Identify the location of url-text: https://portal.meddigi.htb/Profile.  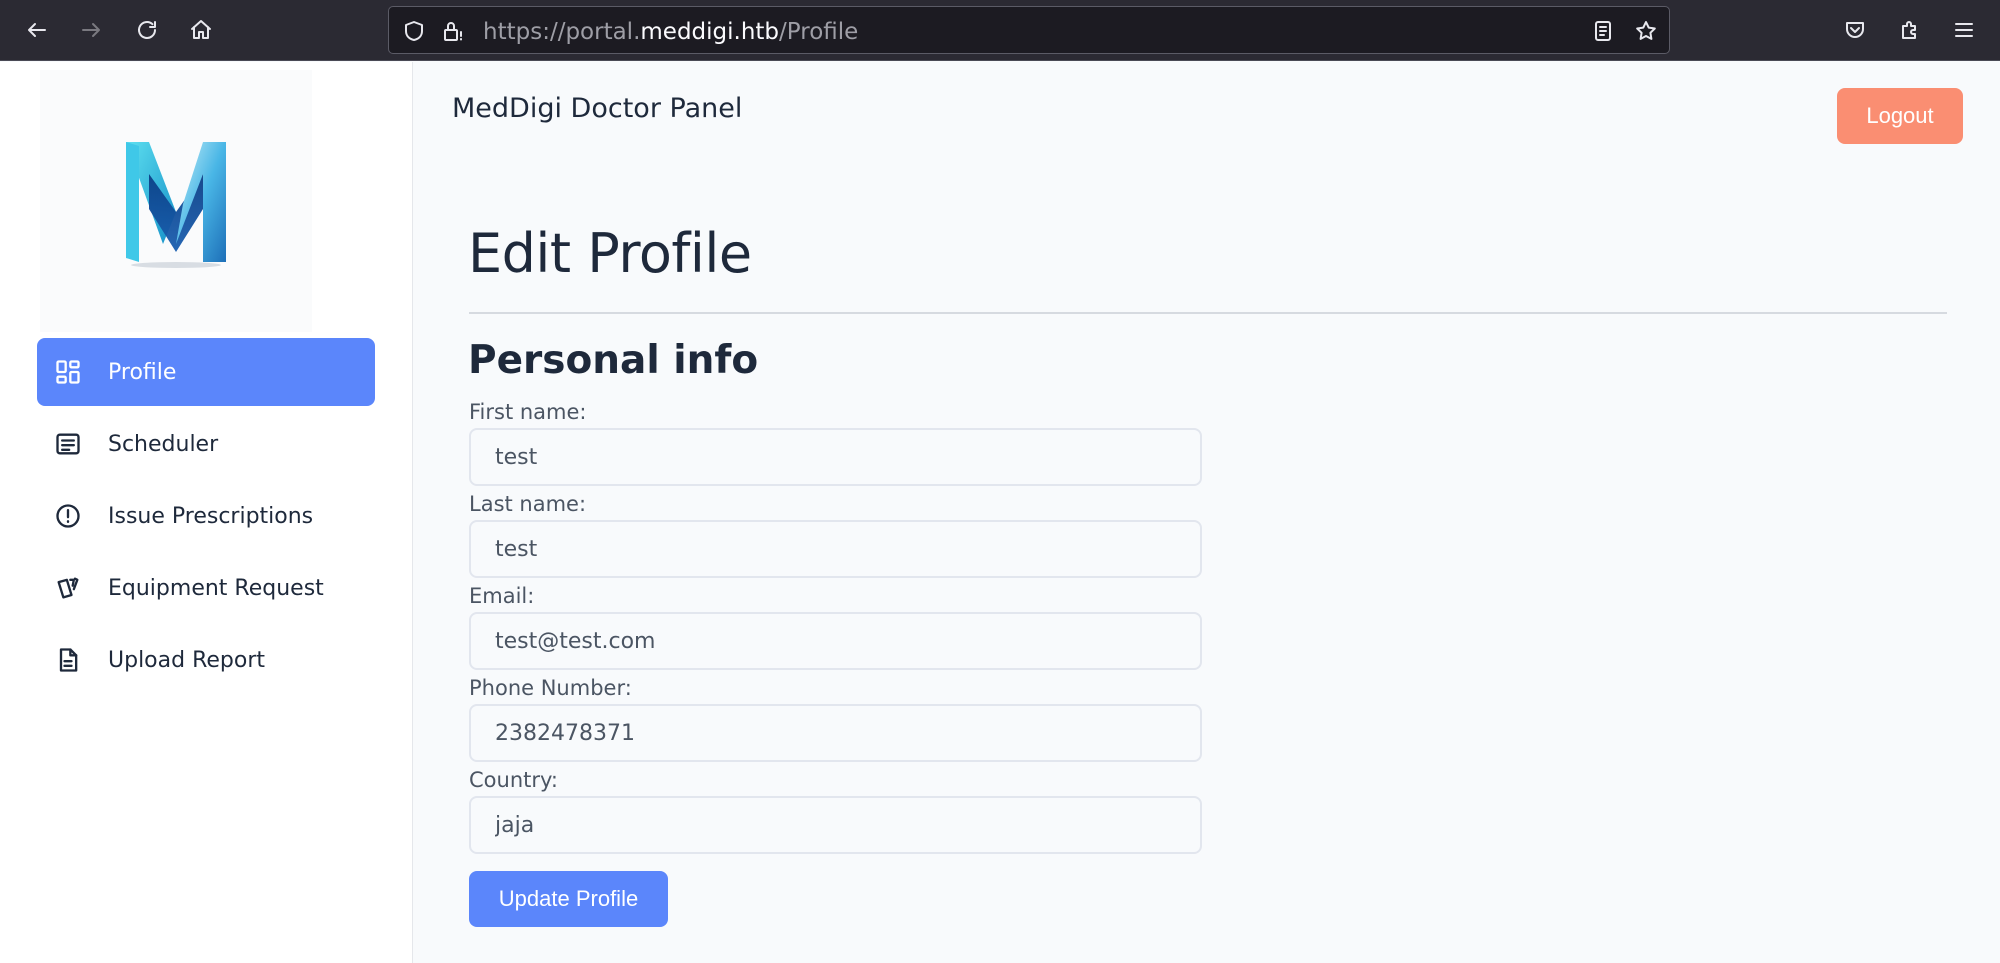
(670, 32).